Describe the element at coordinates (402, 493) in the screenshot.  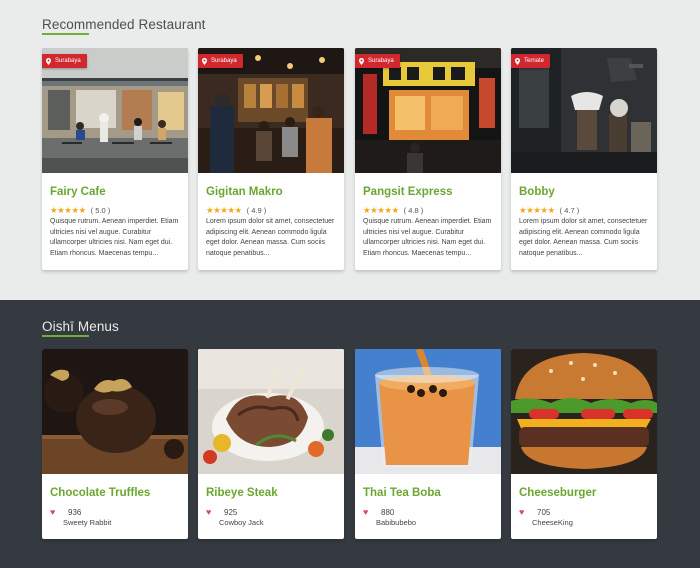
I see `menu-name: Thai Tea Boba` at that location.